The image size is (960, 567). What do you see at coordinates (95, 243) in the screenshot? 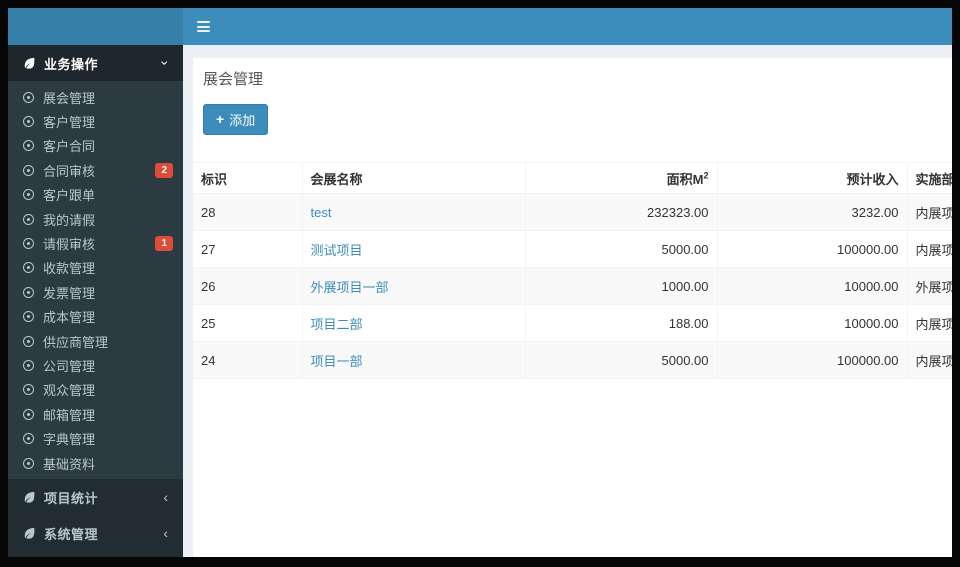
I see `sidebar-item: 请假审核 1` at bounding box center [95, 243].